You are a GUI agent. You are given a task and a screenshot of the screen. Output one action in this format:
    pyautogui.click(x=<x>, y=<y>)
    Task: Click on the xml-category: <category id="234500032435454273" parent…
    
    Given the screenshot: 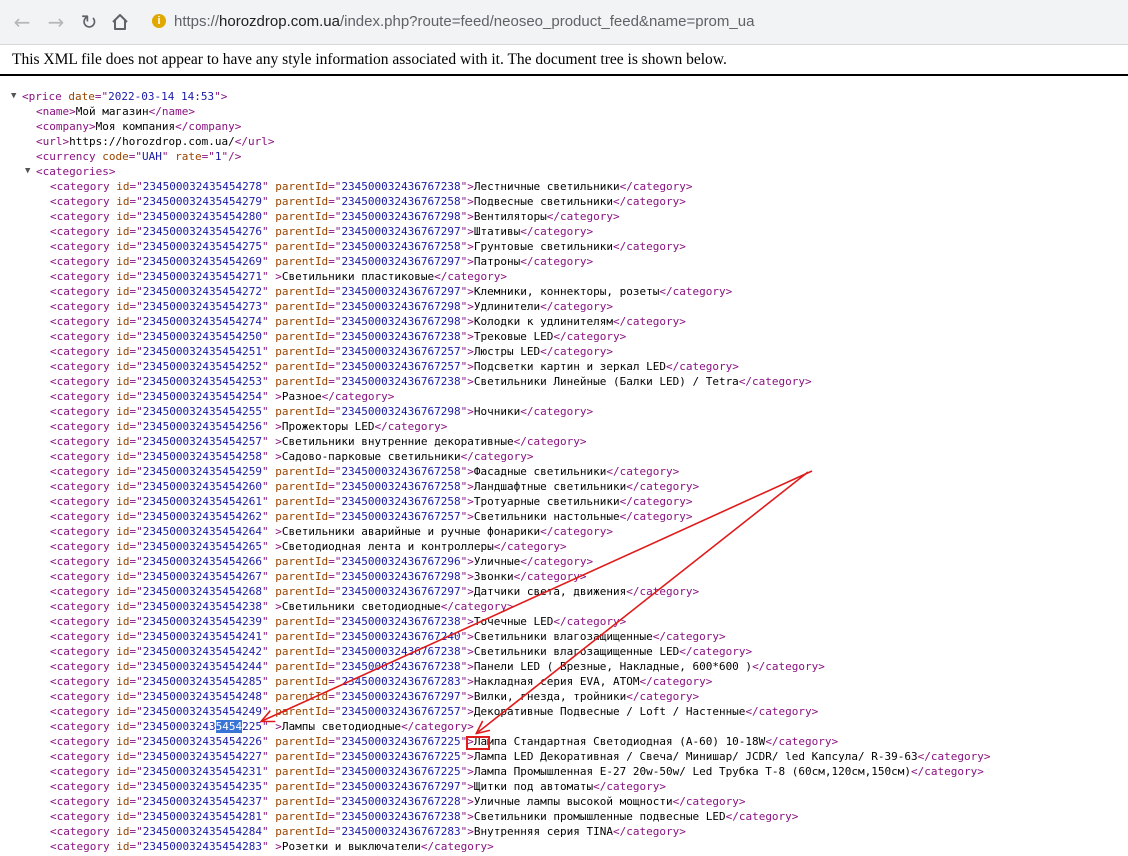 What is the action you would take?
    pyautogui.click(x=564, y=306)
    